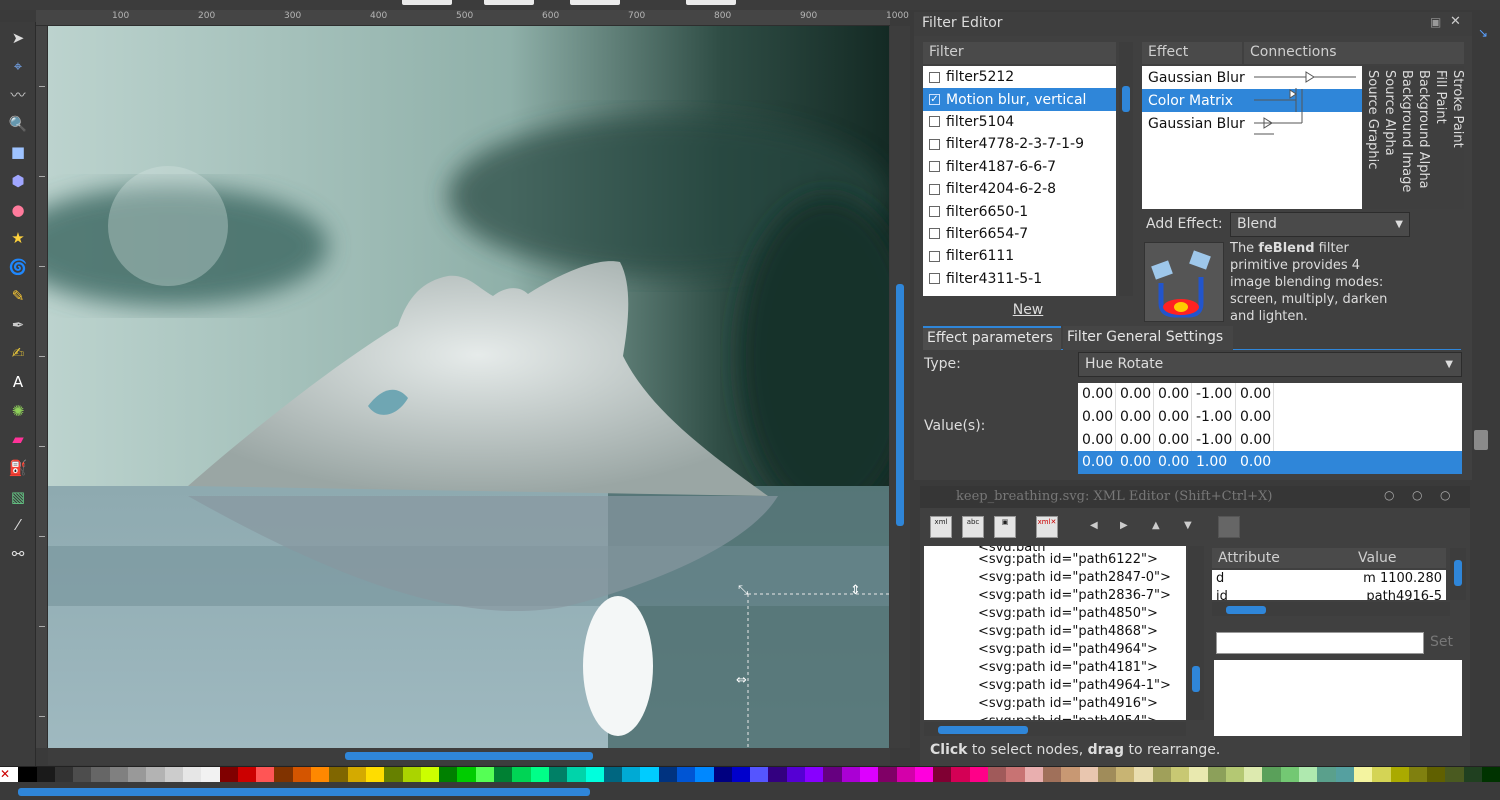 The height and width of the screenshot is (800, 1500). What do you see at coordinates (1329, 579) in the screenshot?
I see `attribute-row: d m 1100.280` at bounding box center [1329, 579].